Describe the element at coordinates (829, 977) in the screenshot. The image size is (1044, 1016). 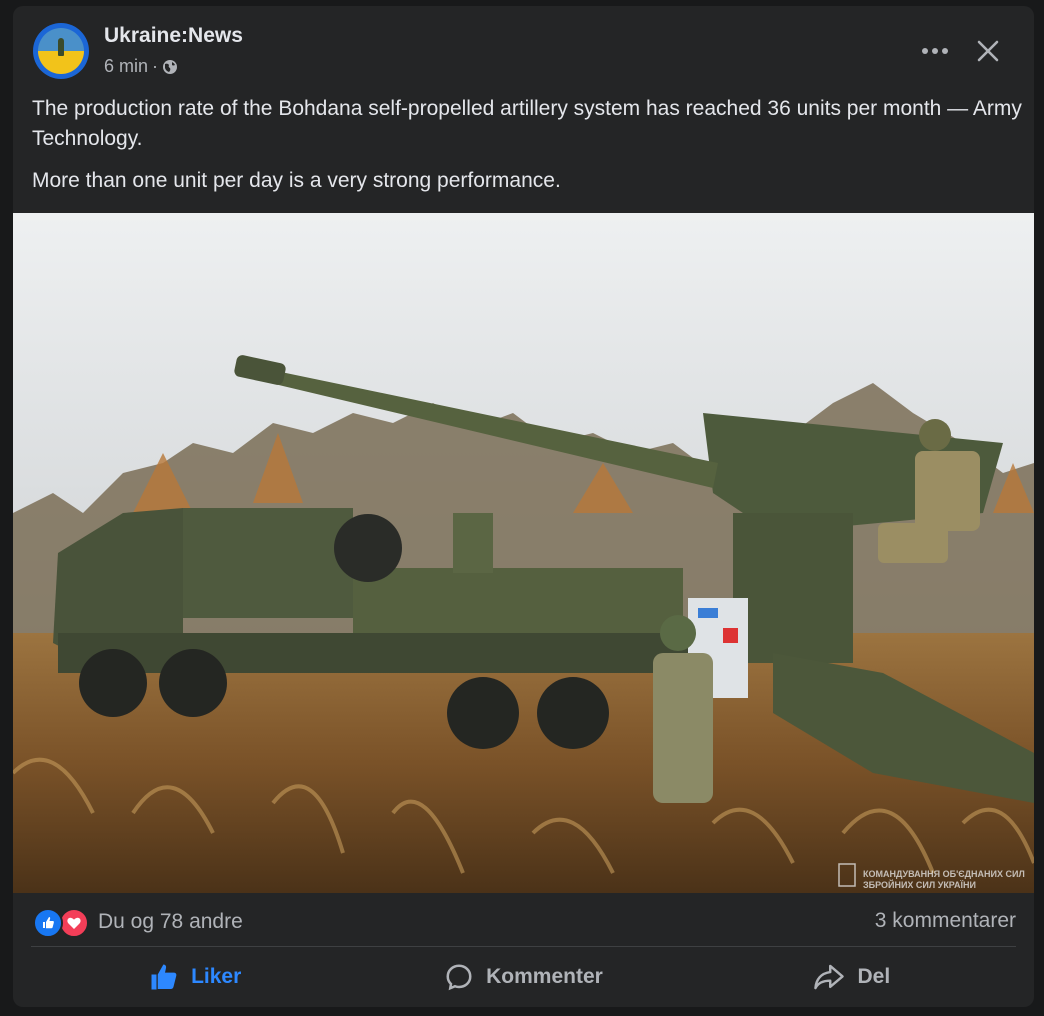
I see `share-icon` at that location.